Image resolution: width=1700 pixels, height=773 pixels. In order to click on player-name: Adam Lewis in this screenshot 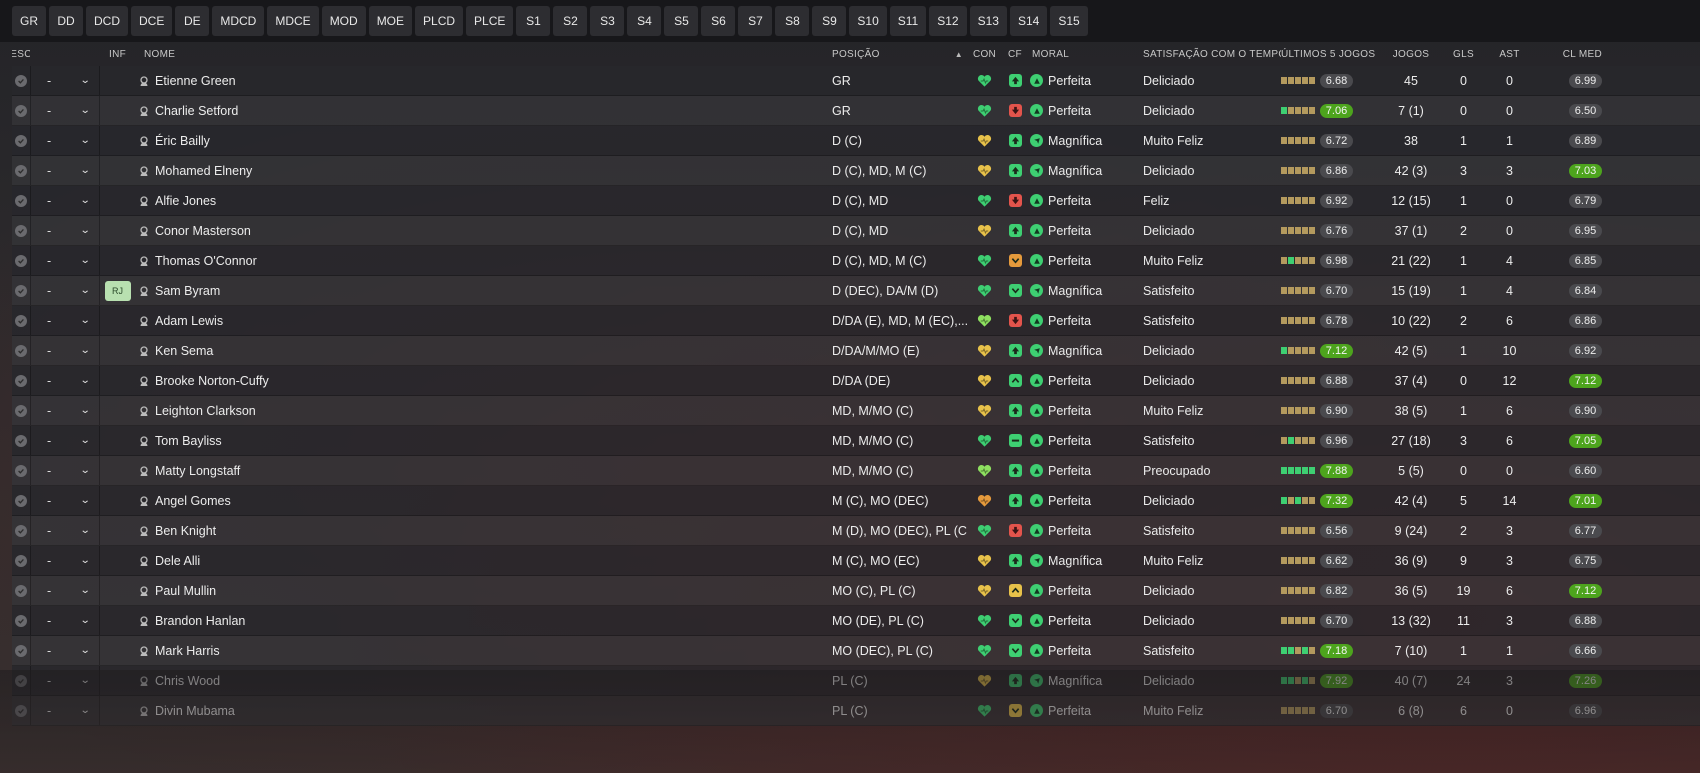, I will do `click(189, 321)`.